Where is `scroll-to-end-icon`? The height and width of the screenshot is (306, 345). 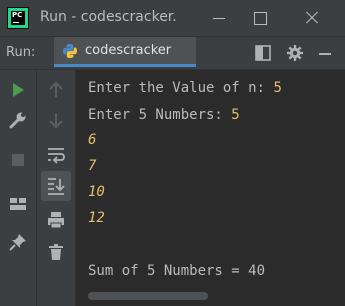
scroll-to-end-icon is located at coordinates (56, 186).